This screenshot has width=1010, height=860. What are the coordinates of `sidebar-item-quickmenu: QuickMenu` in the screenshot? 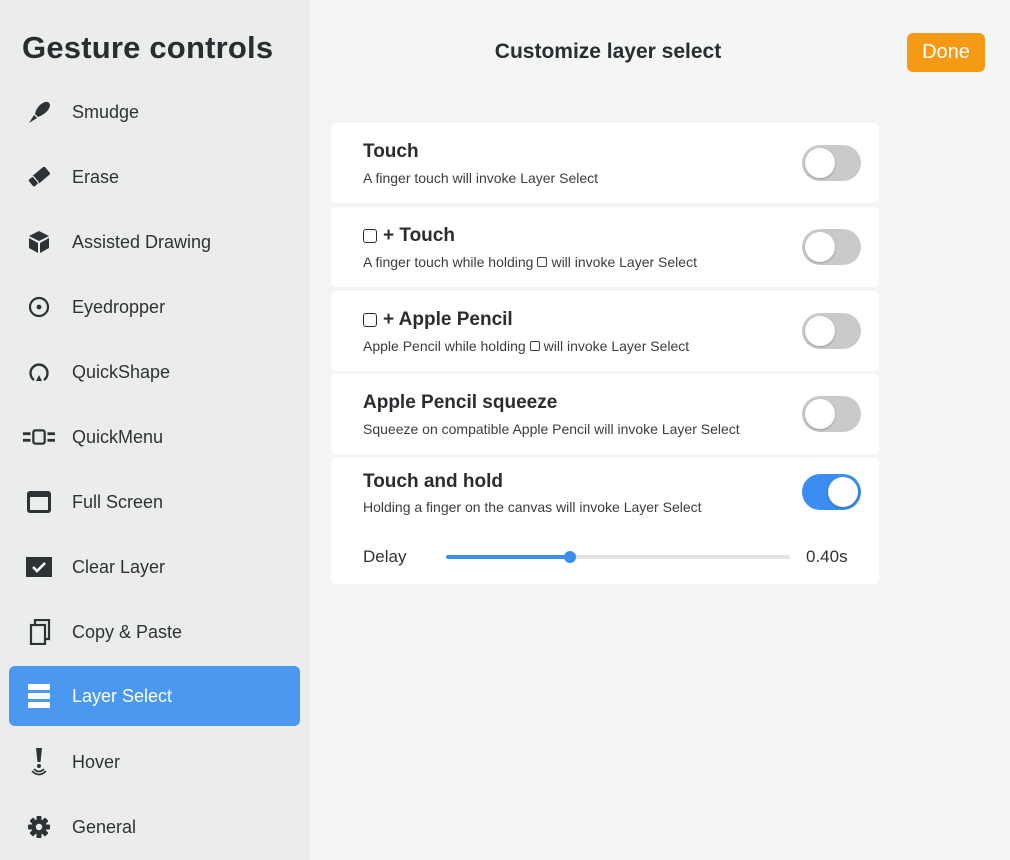 It's located at (154, 437).